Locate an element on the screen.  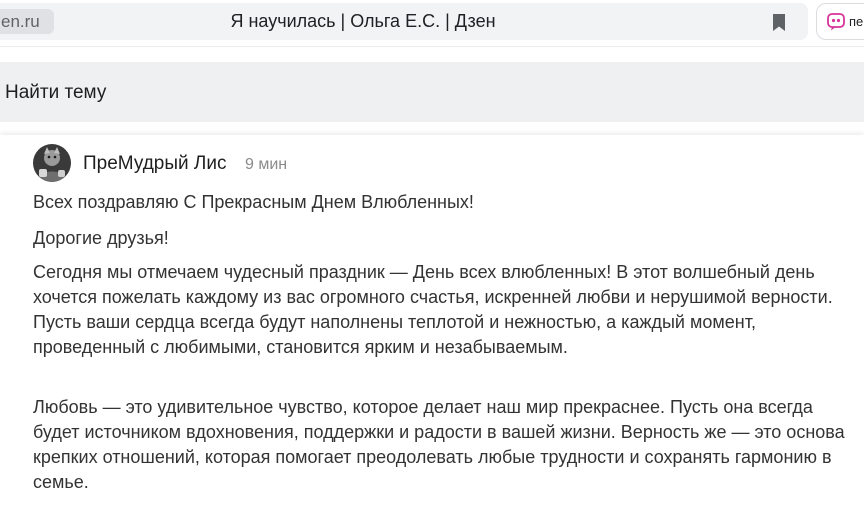
author-name: ПреМудрый Лис is located at coordinates (154, 164).